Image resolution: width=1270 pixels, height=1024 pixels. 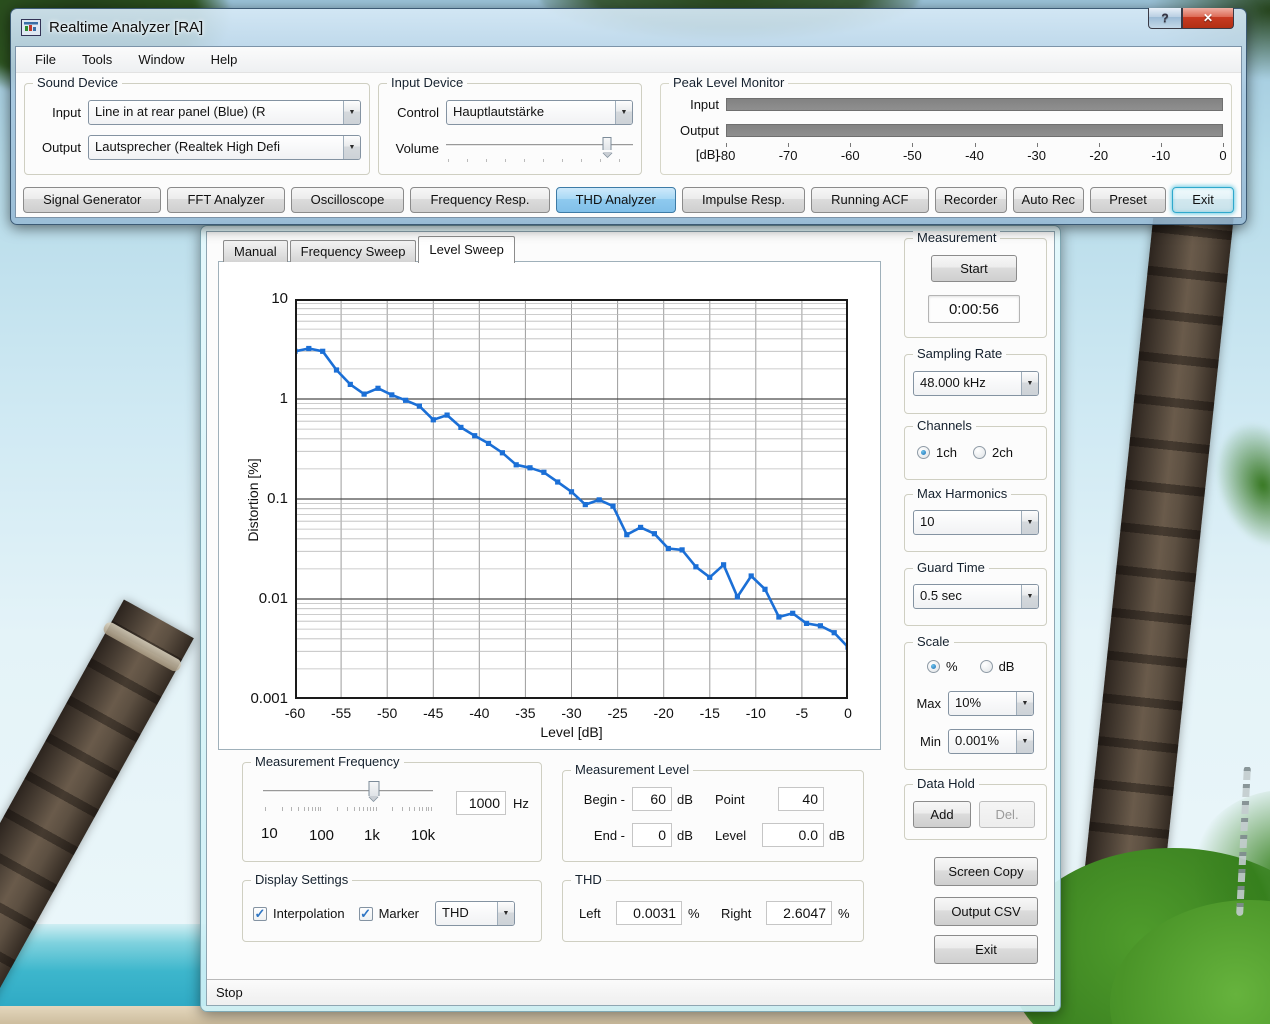 I want to click on measurement-group-title: Measurement, so click(x=957, y=238).